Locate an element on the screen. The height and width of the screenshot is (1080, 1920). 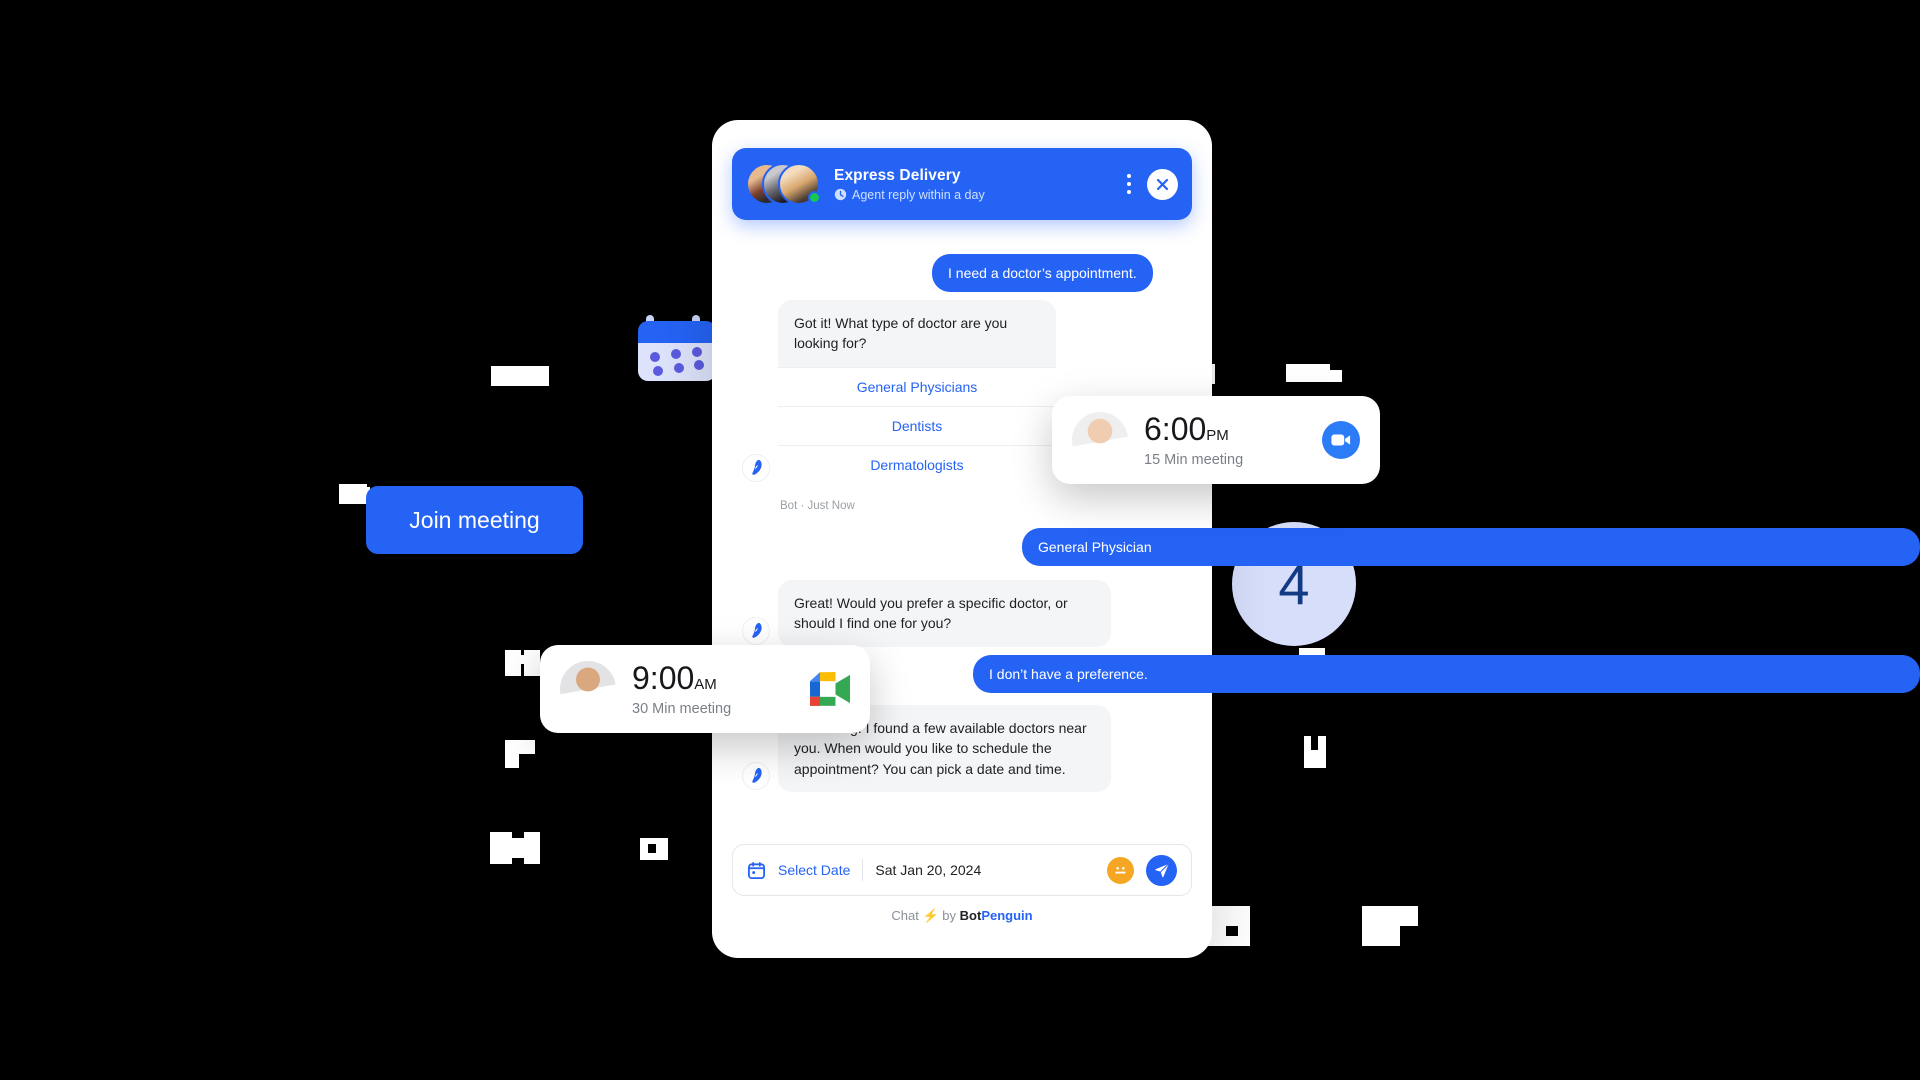
meeting-card-6pm: 6:00PM 15 Min meeting is located at coordinates (1216, 440).